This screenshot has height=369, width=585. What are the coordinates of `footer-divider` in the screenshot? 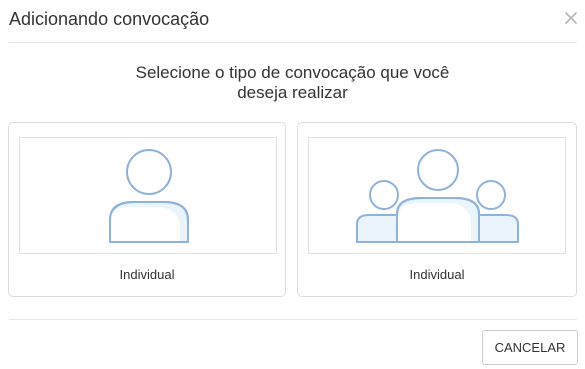 It's located at (293, 319).